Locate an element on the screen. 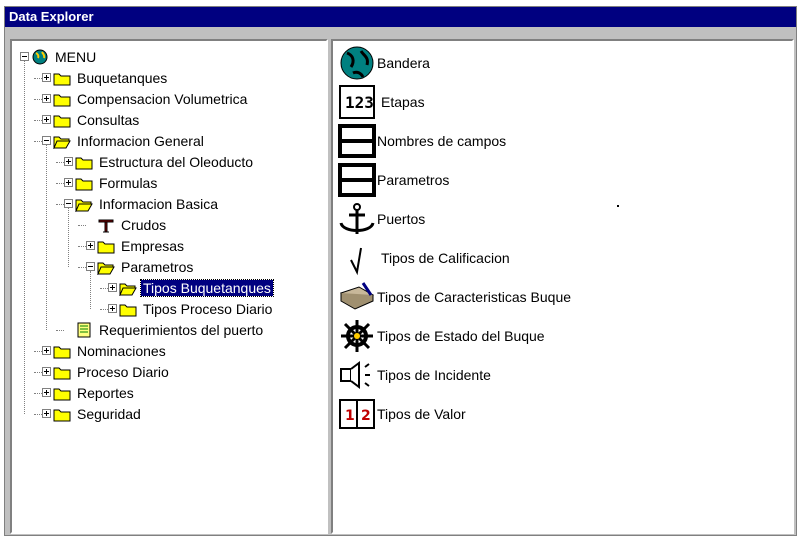 Image resolution: width=799 pixels, height=538 pixels. svg-text: 123 is located at coordinates (359, 102).